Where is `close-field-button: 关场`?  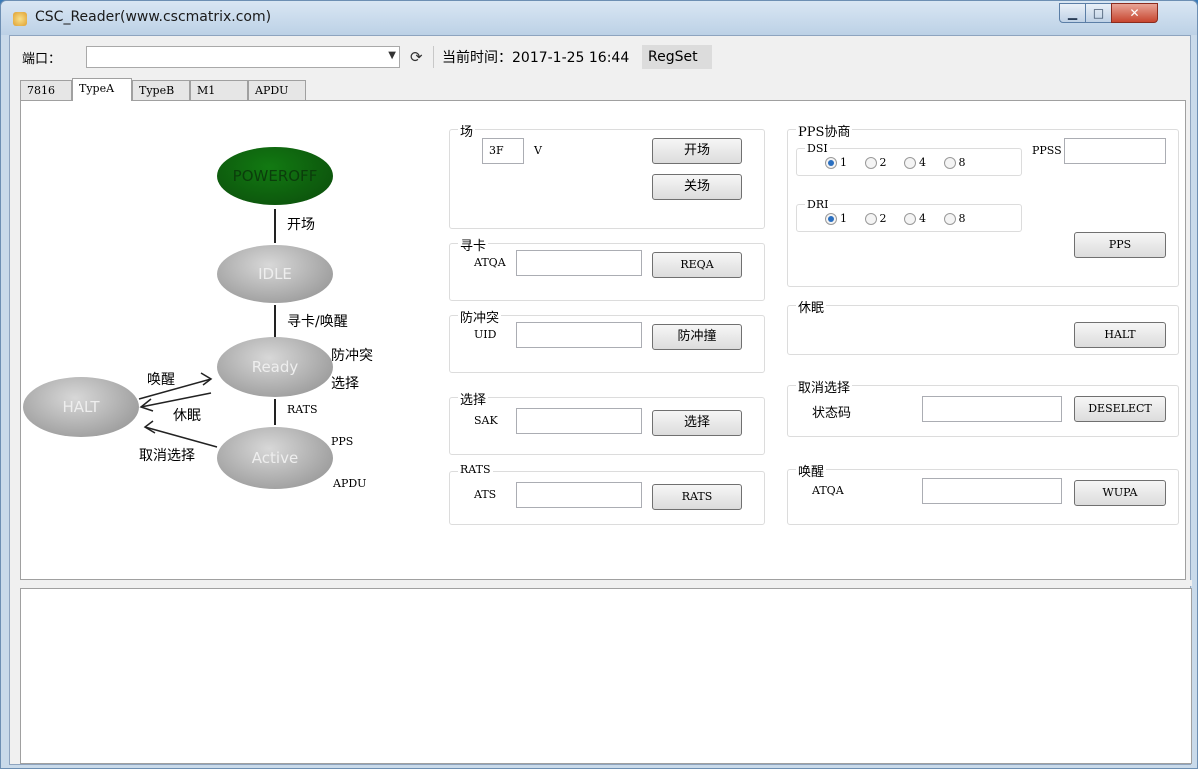 close-field-button: 关场 is located at coordinates (697, 187).